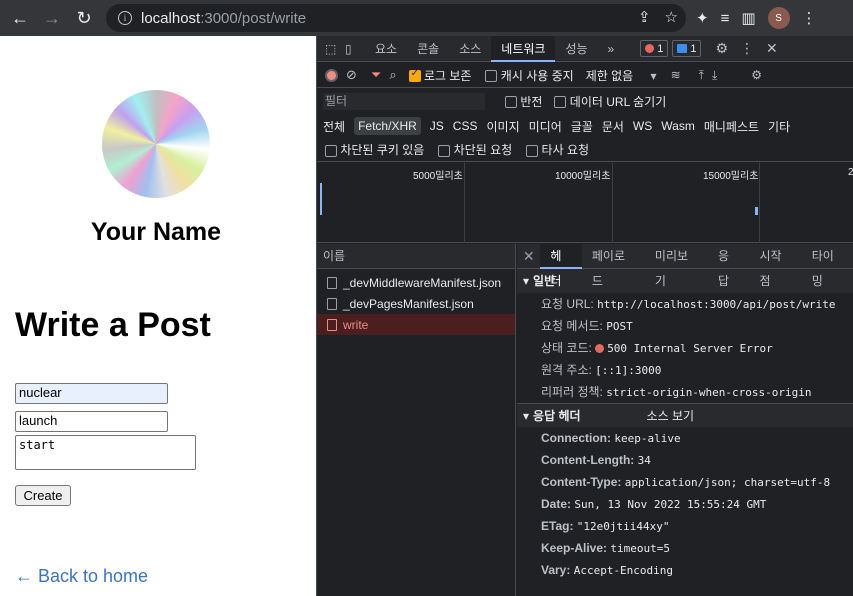  What do you see at coordinates (523, 48) in the screenshot?
I see `tab-network: 네트워크` at bounding box center [523, 48].